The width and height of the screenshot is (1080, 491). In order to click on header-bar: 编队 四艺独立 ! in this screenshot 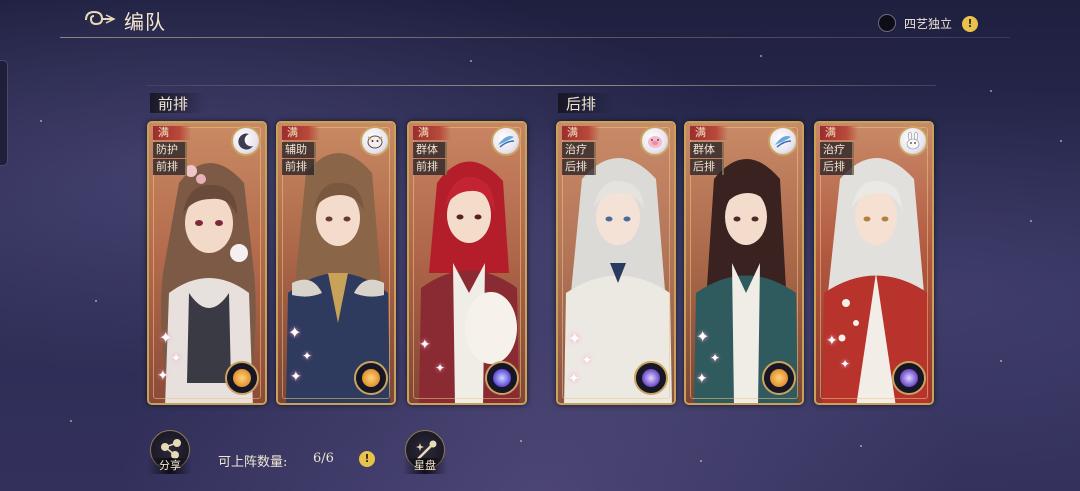, I will do `click(540, 20)`.